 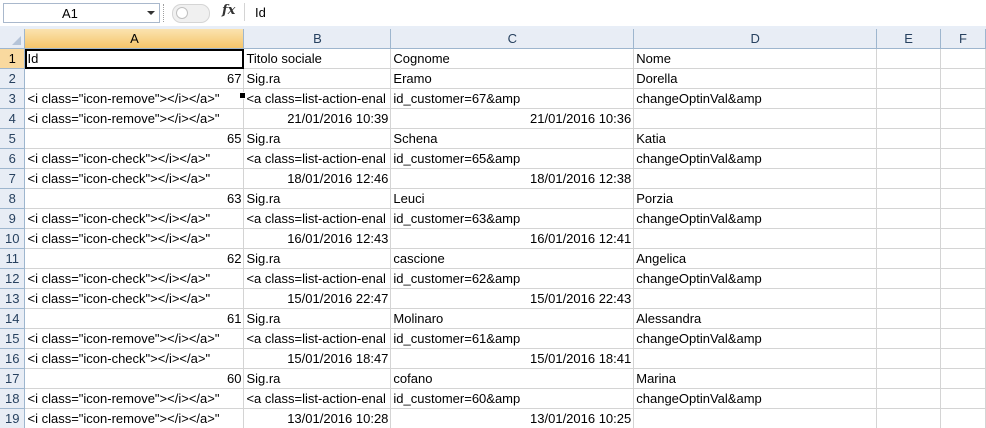 I want to click on cell-c: 16/01/2016 12:41, so click(x=512, y=238).